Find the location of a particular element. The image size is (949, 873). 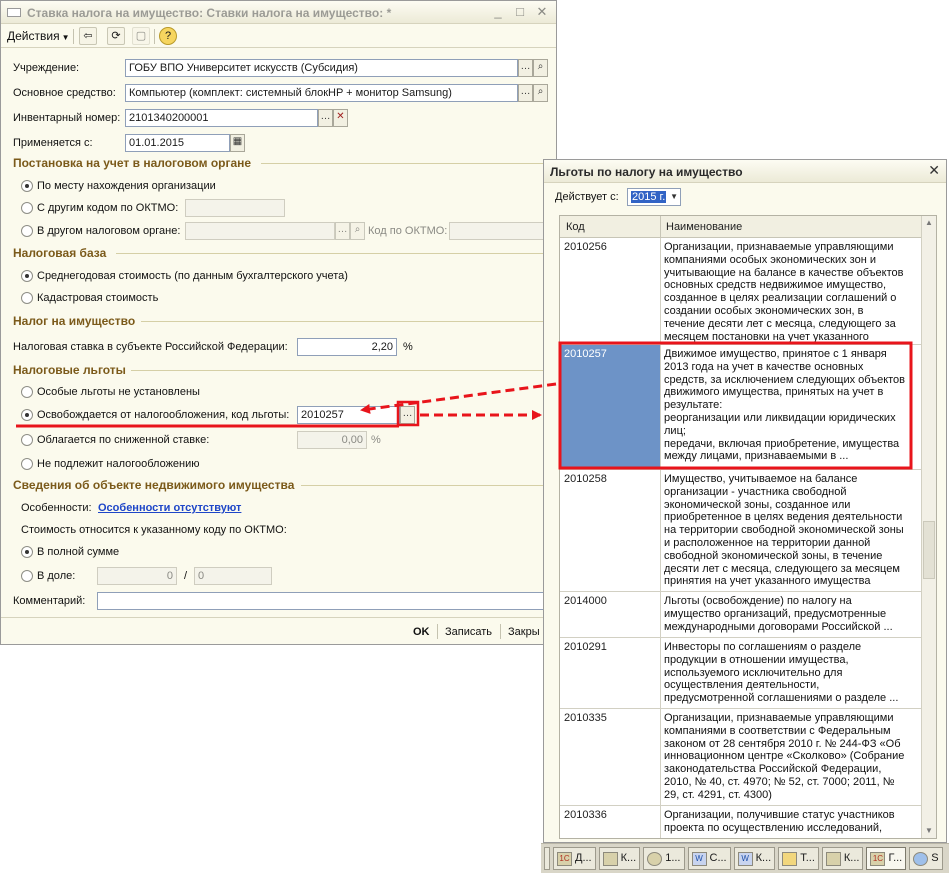

maximize-button: □ is located at coordinates (520, 12).